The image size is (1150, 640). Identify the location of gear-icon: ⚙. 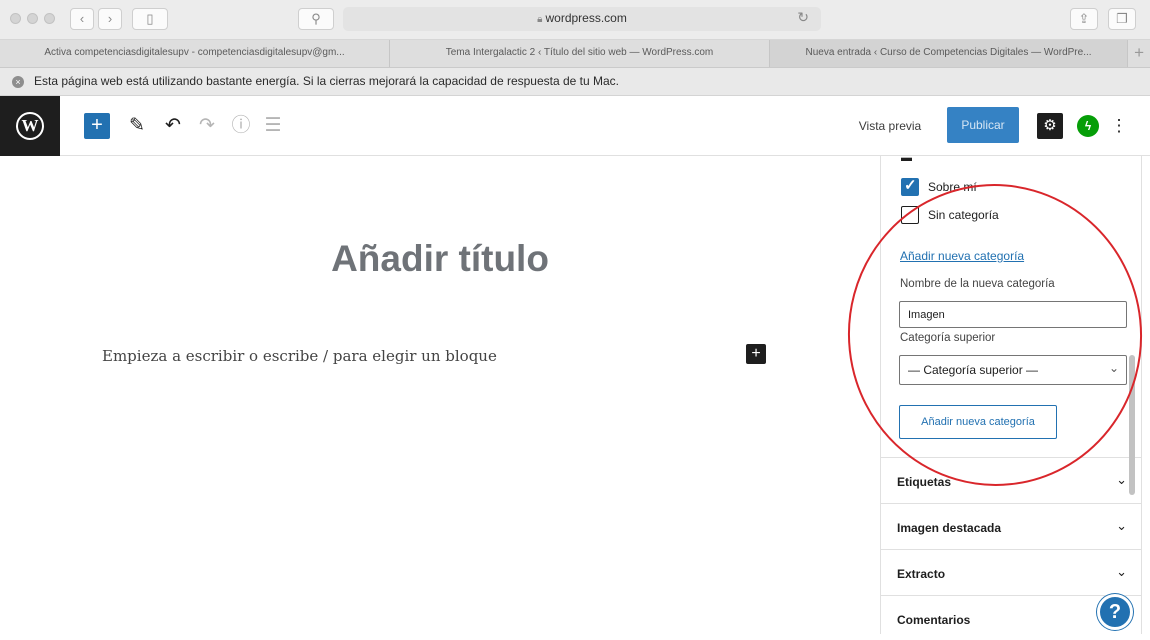
(1050, 125).